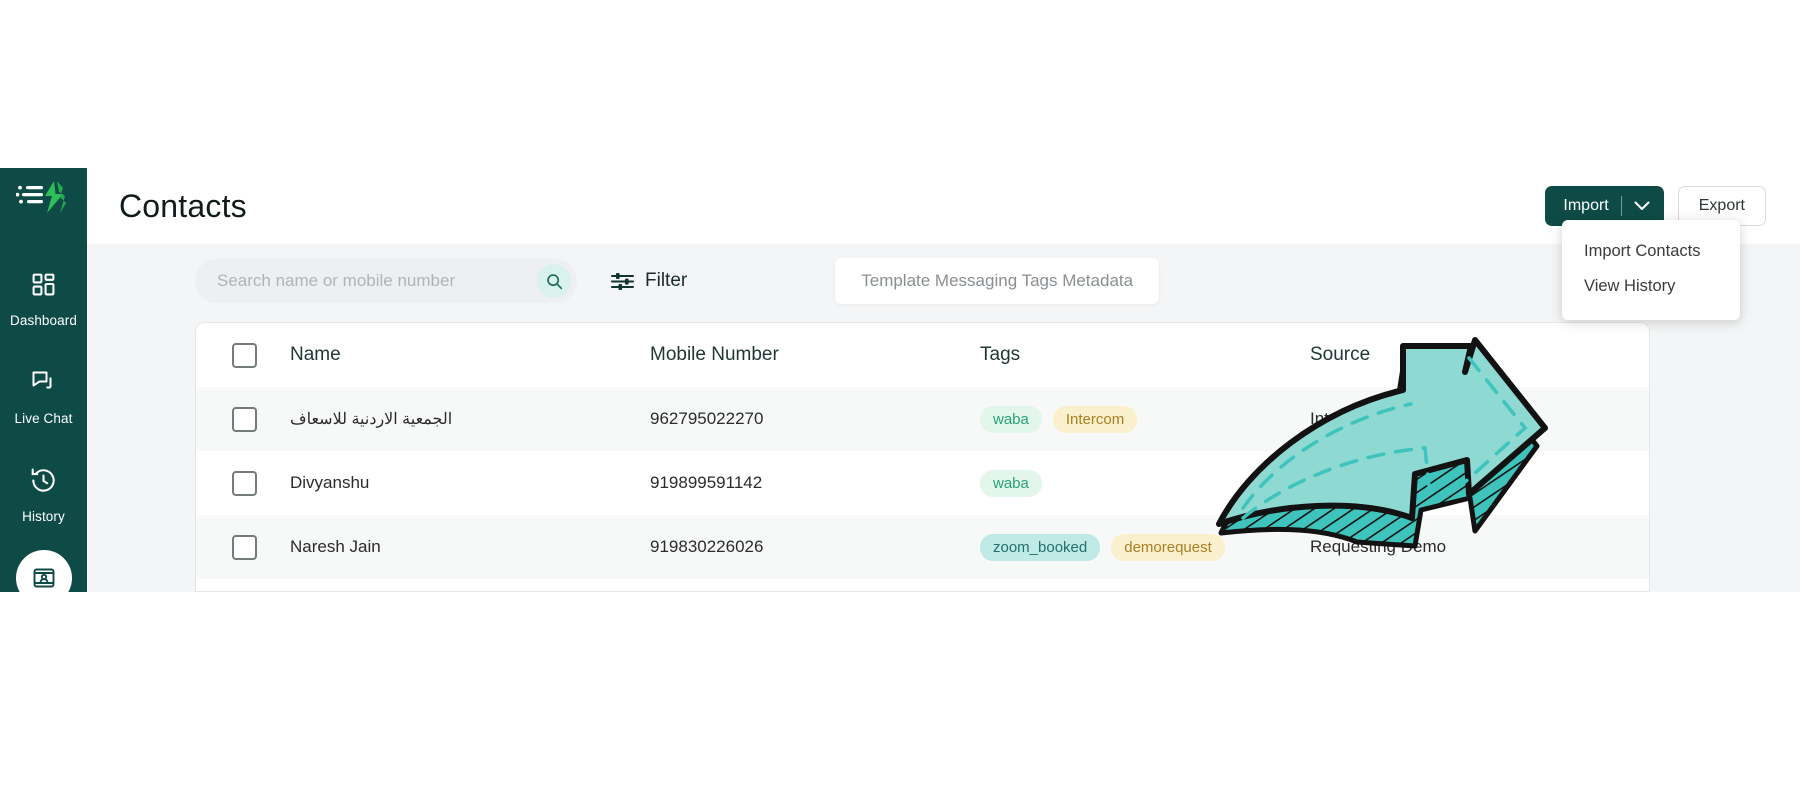 The image size is (1800, 800). Describe the element at coordinates (43, 418) in the screenshot. I see `sidebar-item-label: Live Chat` at that location.